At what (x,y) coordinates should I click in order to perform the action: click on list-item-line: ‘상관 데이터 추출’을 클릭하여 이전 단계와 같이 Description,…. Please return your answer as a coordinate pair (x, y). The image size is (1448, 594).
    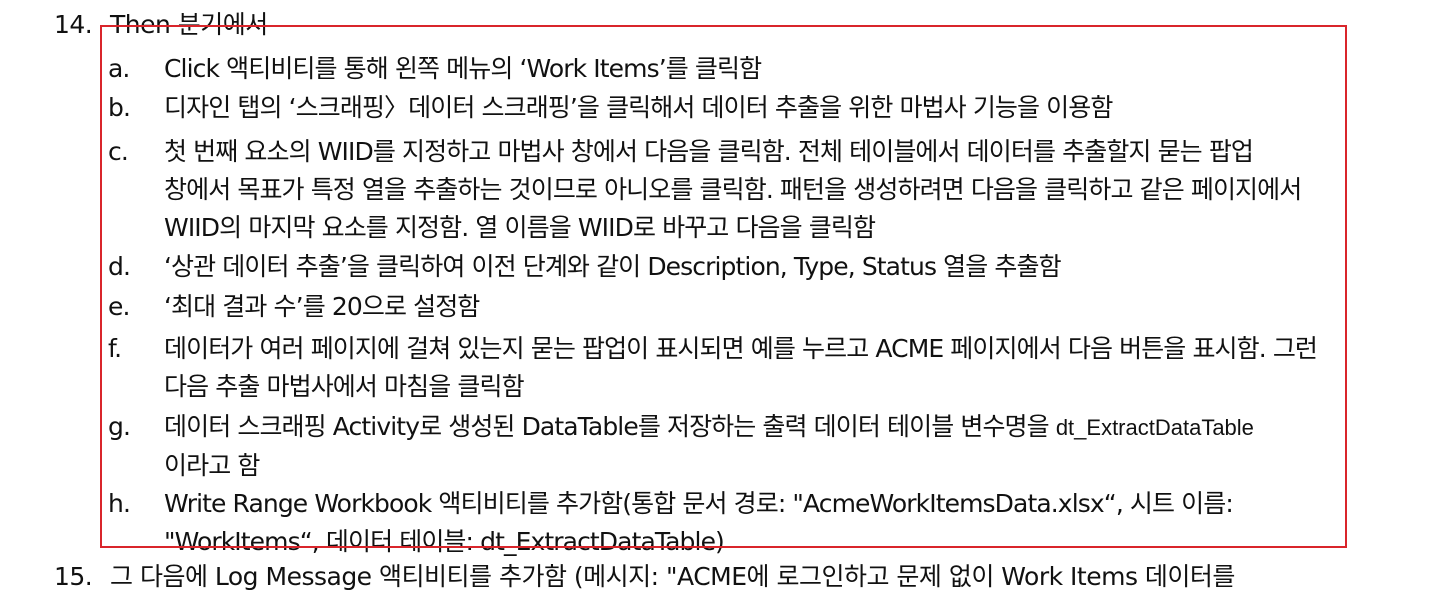
    Looking at the image, I should click on (613, 266).